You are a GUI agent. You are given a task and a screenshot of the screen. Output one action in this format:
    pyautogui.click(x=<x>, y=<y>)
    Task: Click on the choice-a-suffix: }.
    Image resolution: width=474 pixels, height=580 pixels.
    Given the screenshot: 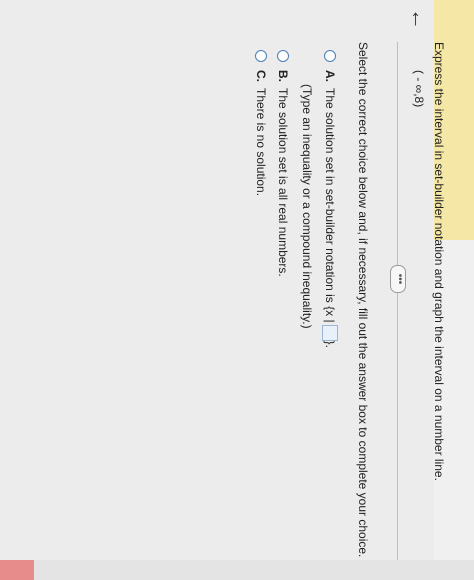 What is the action you would take?
    pyautogui.click(x=330, y=344)
    